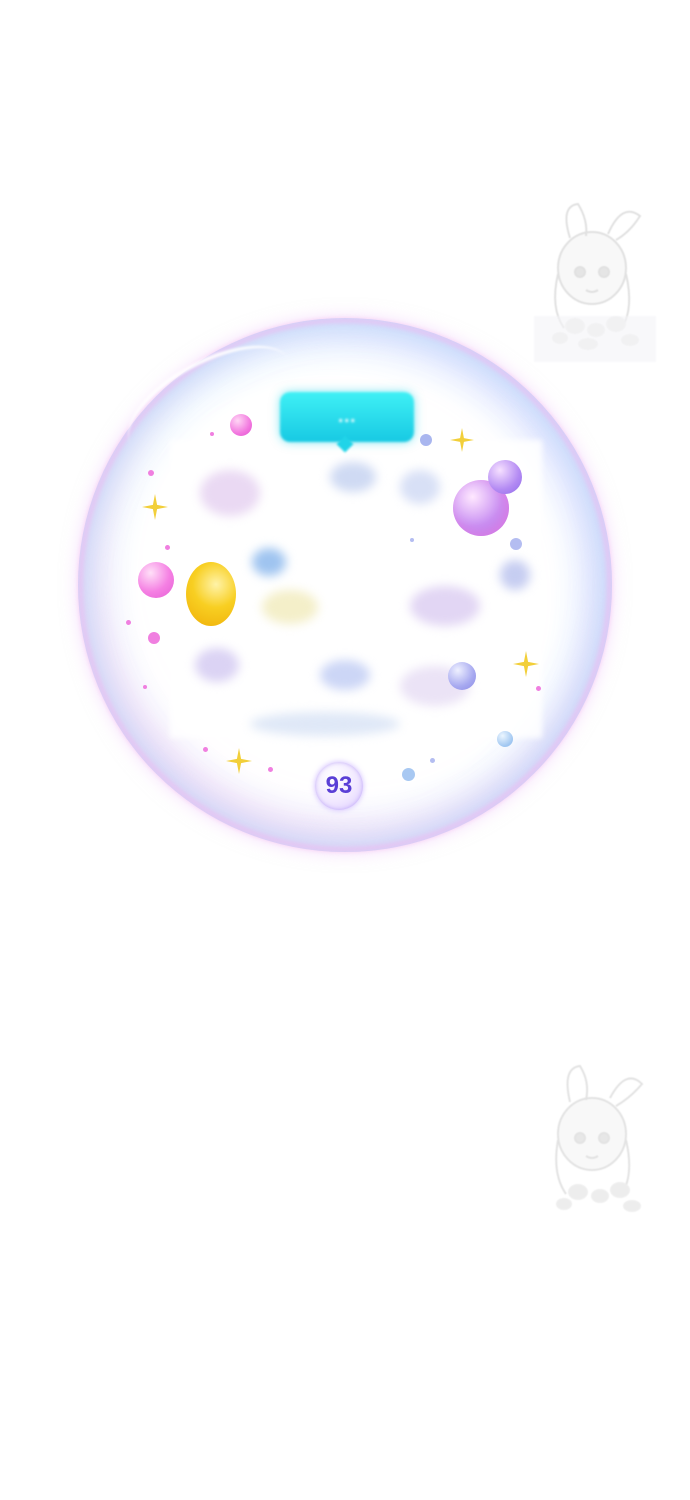 This screenshot has height=1500, width=690. I want to click on purple-bubble-icon, so click(505, 477).